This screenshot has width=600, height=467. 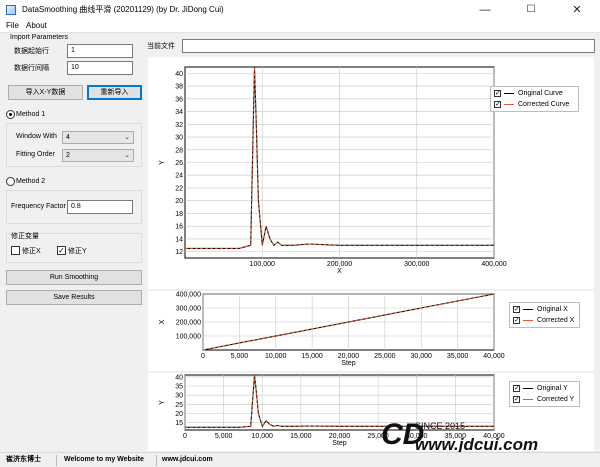 I want to click on correct-y-label: 修正Y, so click(x=77, y=251).